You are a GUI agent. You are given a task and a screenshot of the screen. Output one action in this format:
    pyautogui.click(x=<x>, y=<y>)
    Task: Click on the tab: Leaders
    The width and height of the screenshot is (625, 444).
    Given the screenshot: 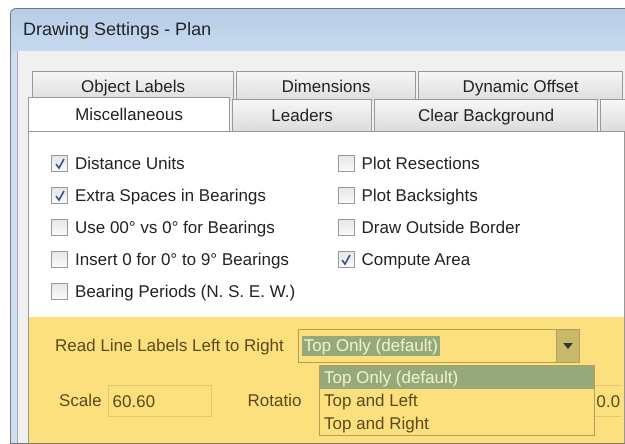 What is the action you would take?
    pyautogui.click(x=302, y=115)
    